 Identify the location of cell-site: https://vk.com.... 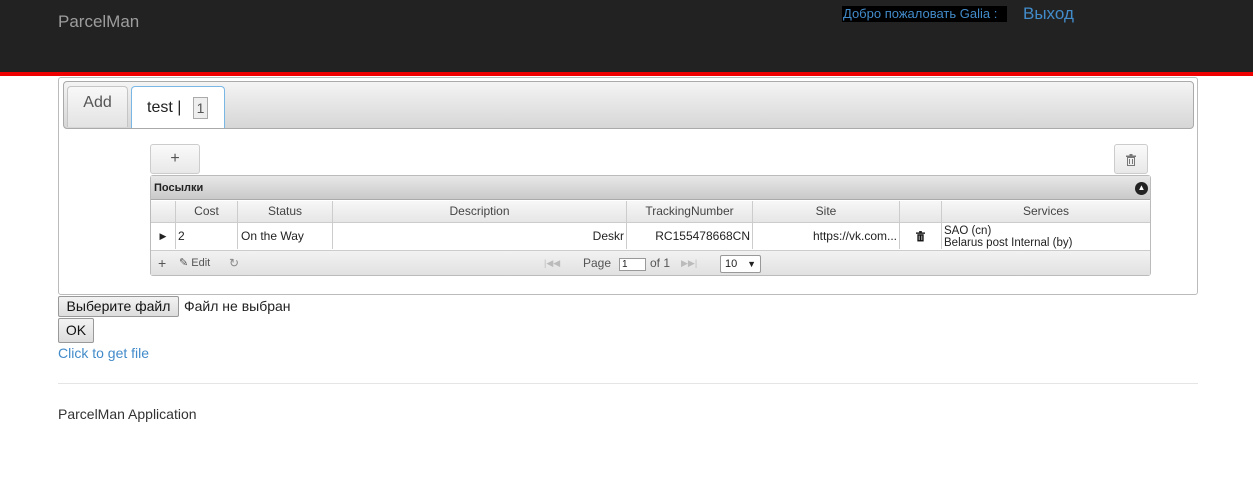
(826, 236).